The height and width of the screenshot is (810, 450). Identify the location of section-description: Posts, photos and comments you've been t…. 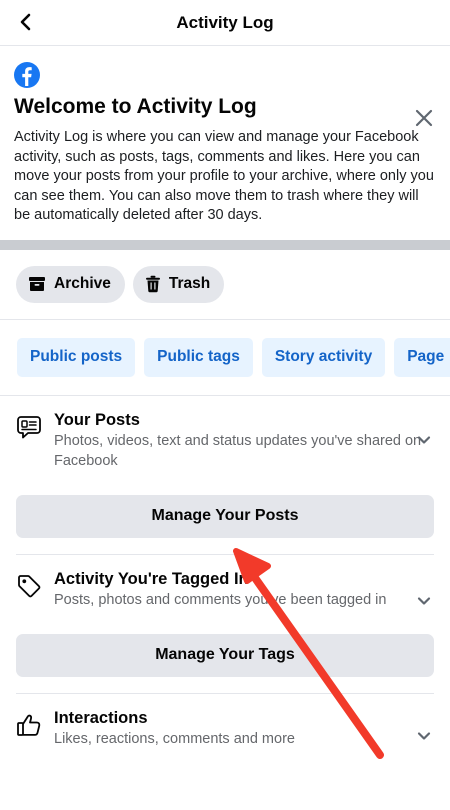
(220, 599).